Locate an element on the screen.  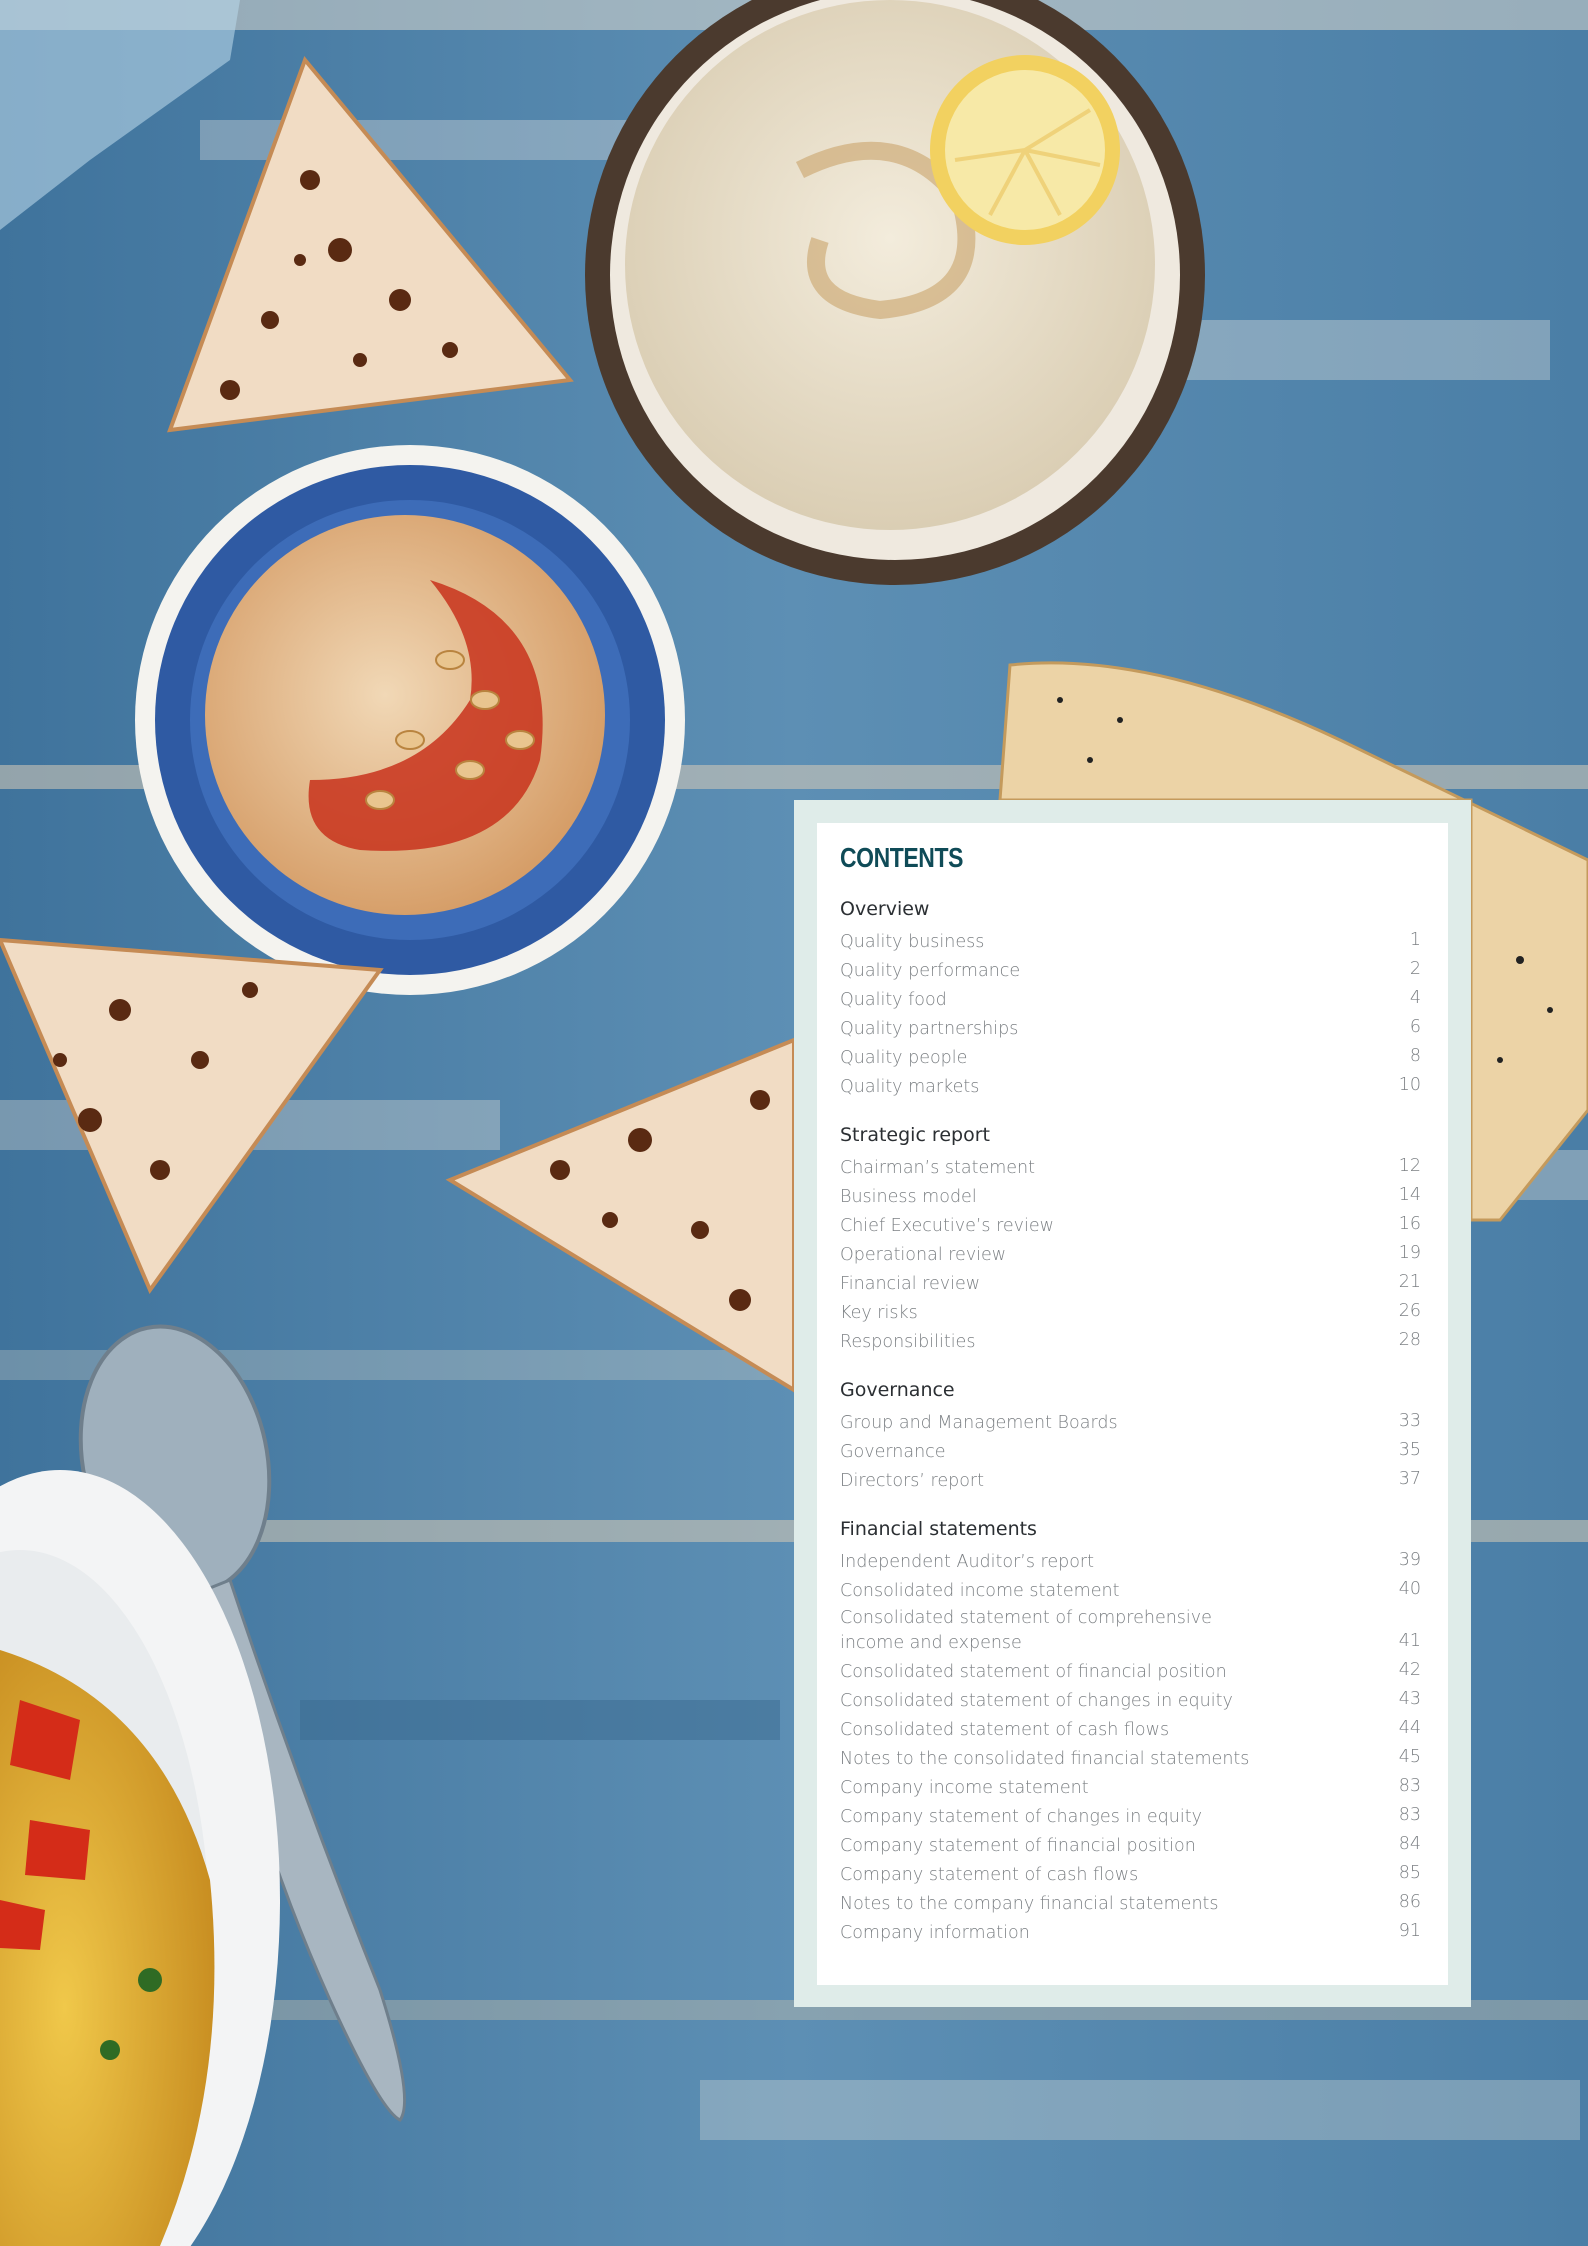
toc-section-heading: Overview is located at coordinates (885, 909).